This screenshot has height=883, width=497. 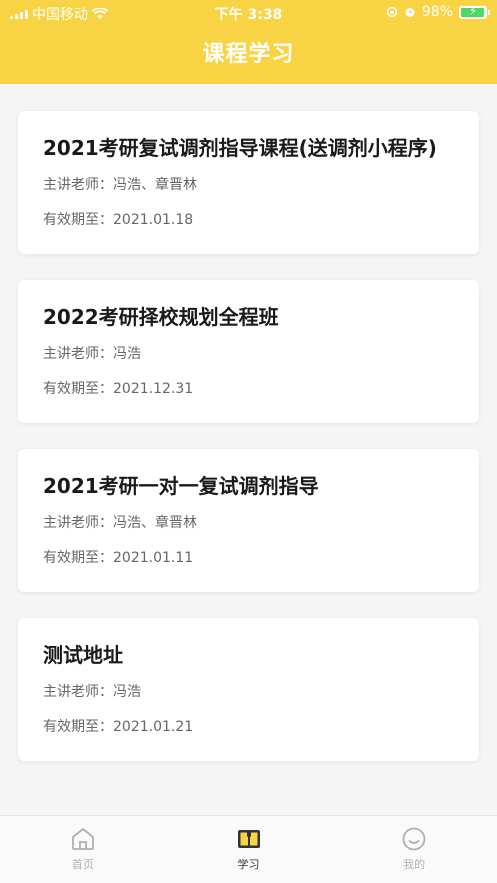 I want to click on battery-percent: 98%, so click(x=437, y=12).